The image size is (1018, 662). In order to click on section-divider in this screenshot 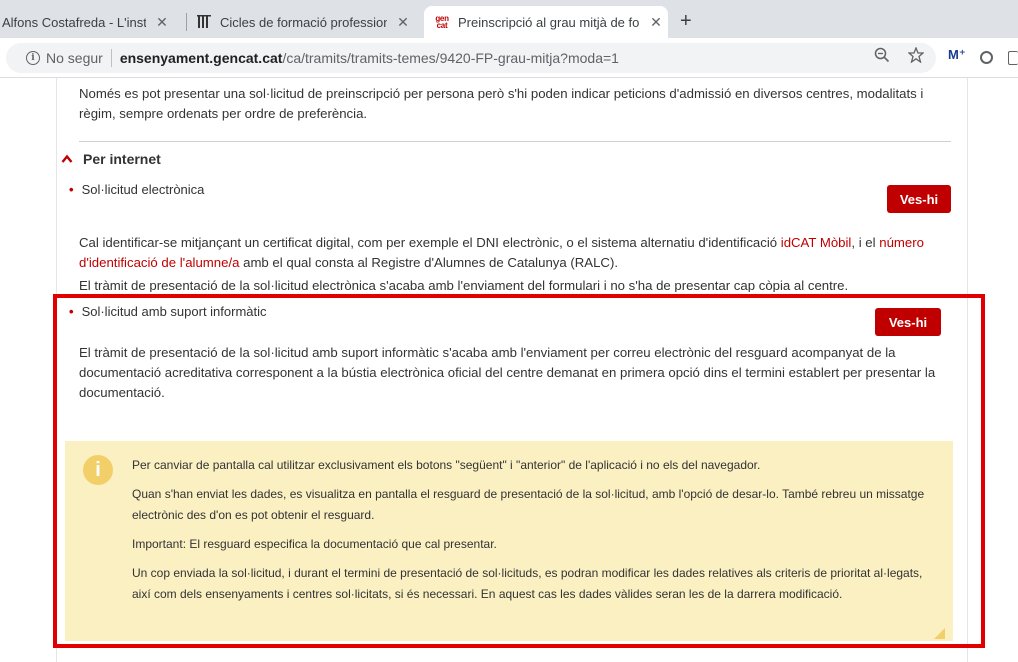, I will do `click(515, 141)`.